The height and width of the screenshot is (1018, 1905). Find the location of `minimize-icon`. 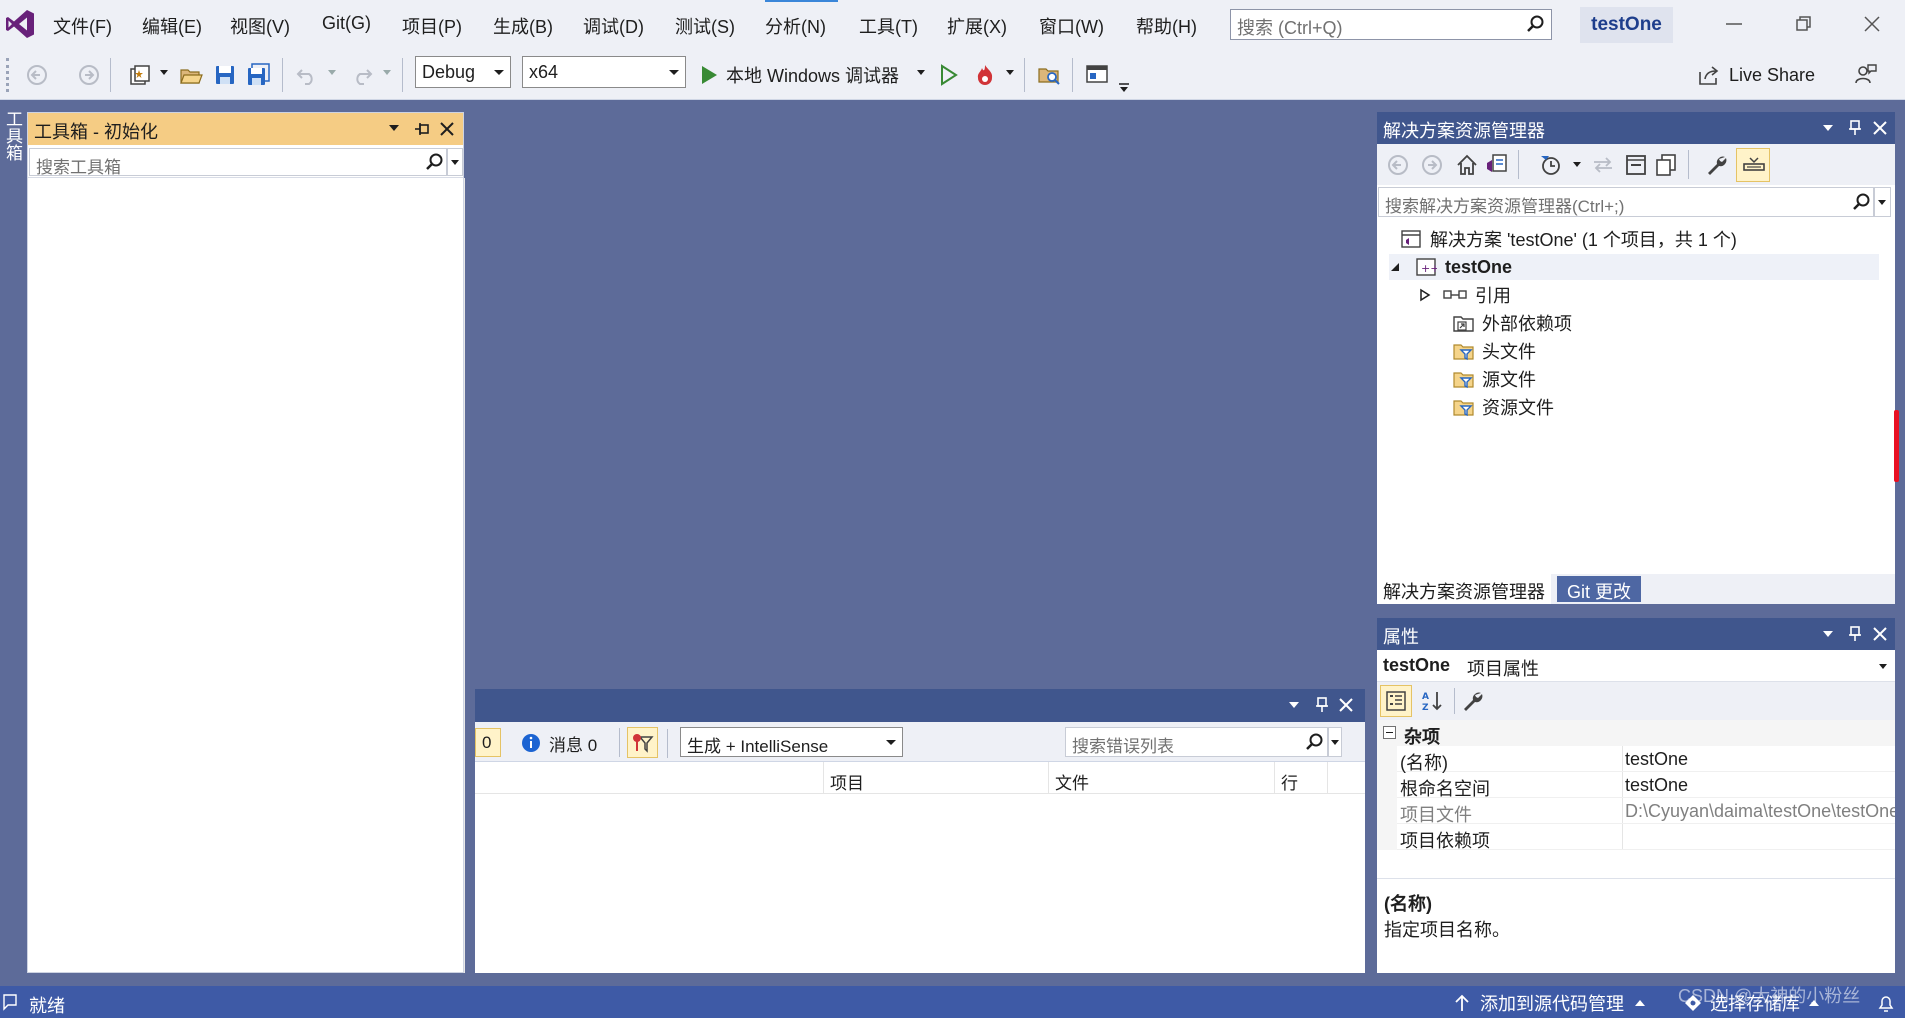

minimize-icon is located at coordinates (1734, 26).